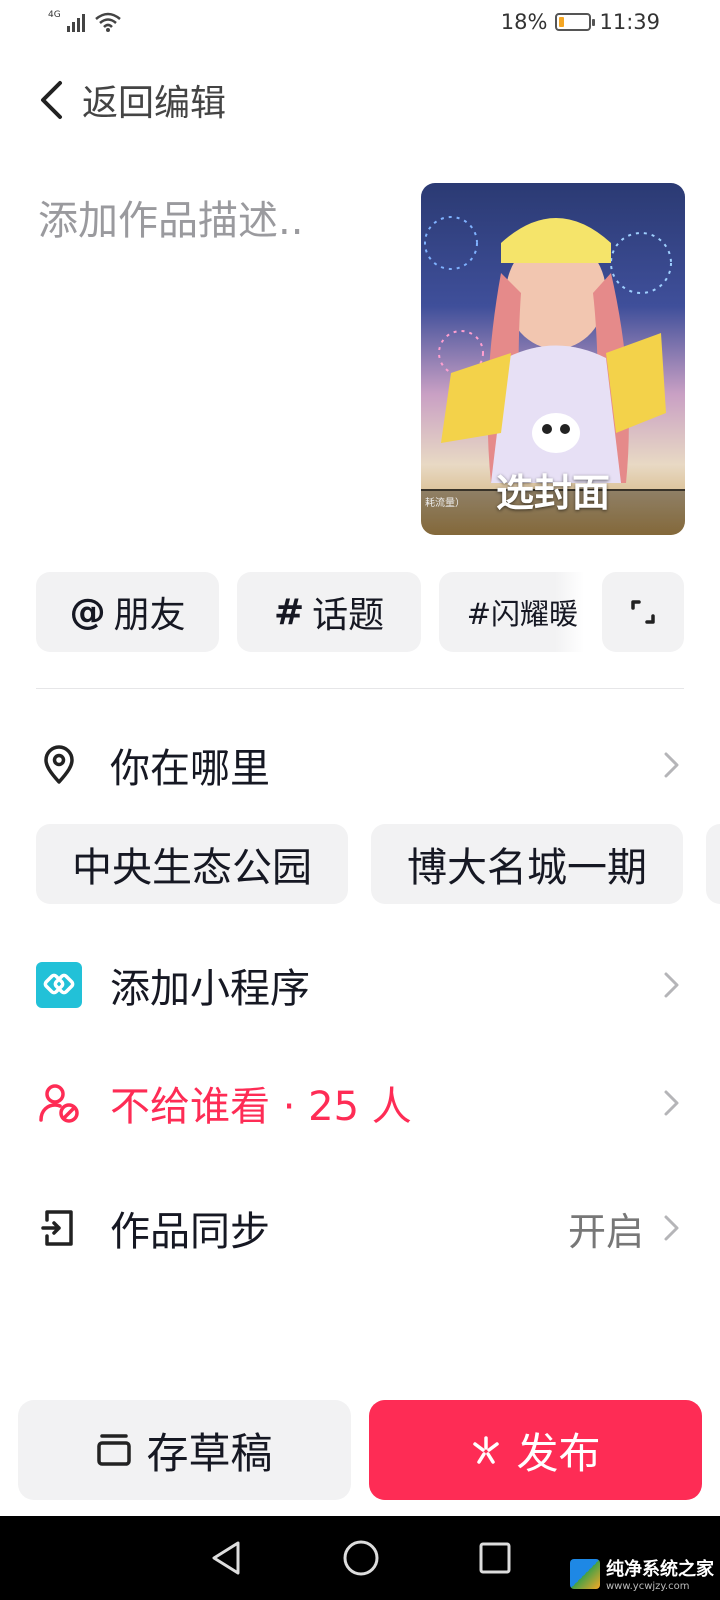 The height and width of the screenshot is (1600, 720). I want to click on clock: 11:39, so click(629, 22).